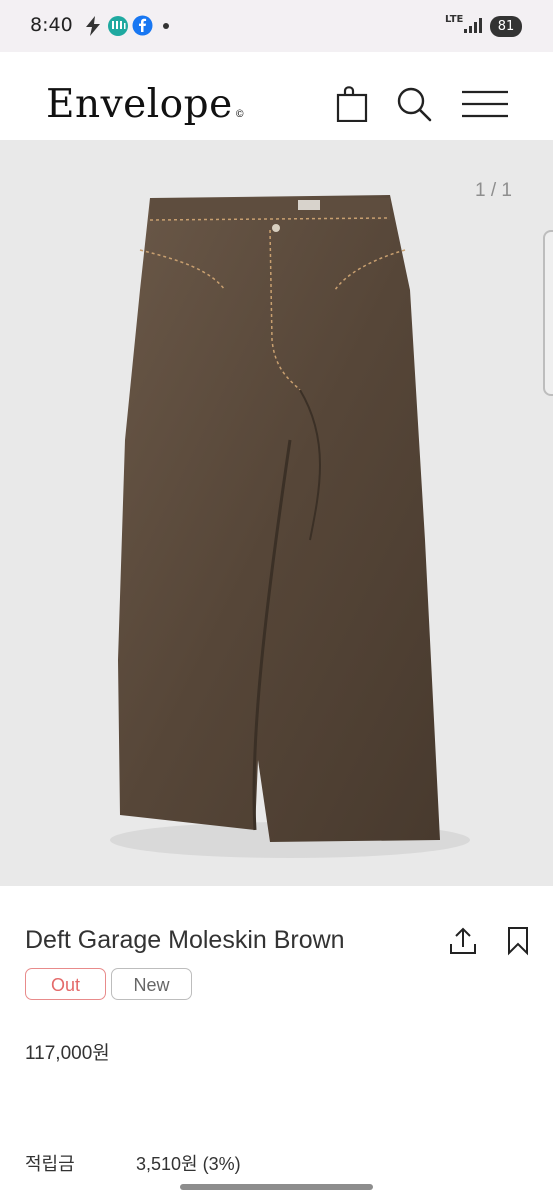 The height and width of the screenshot is (1200, 553). I want to click on shopping-bag-icon, so click(352, 104).